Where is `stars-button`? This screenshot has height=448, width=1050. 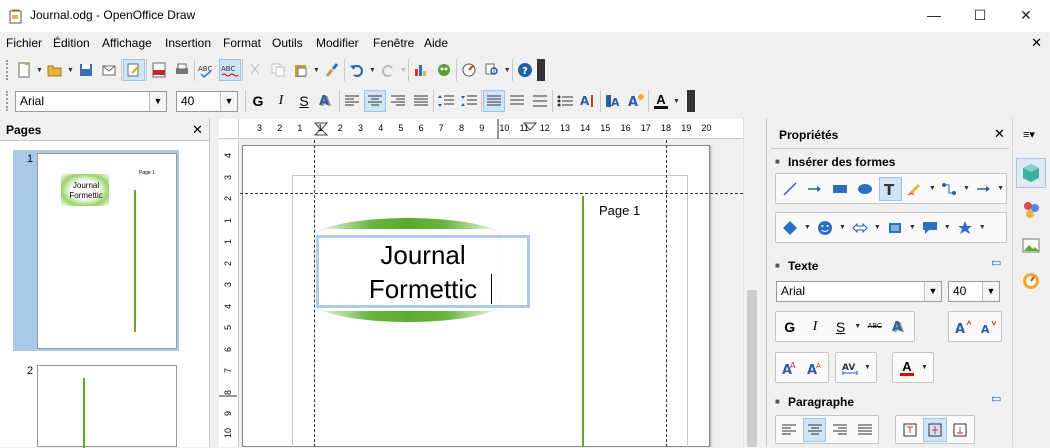 stars-button is located at coordinates (965, 228).